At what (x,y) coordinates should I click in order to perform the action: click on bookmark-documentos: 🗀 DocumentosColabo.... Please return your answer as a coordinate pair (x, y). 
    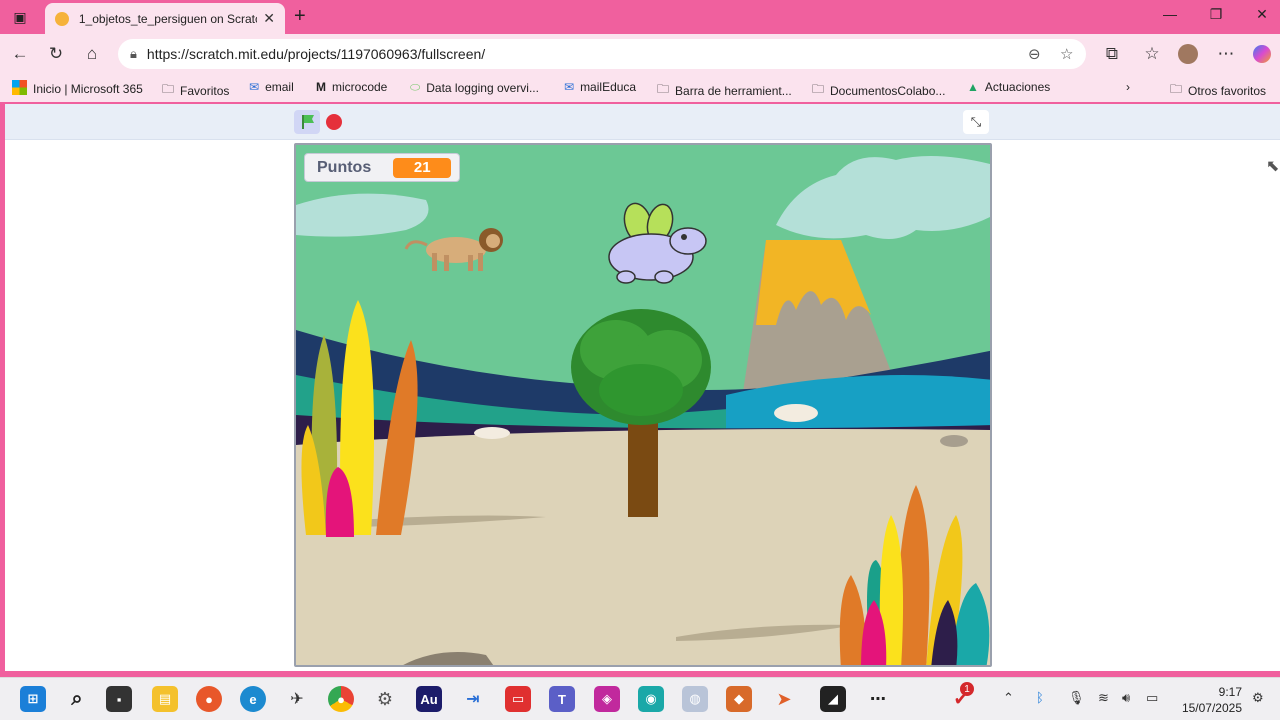
    Looking at the image, I should click on (878, 90).